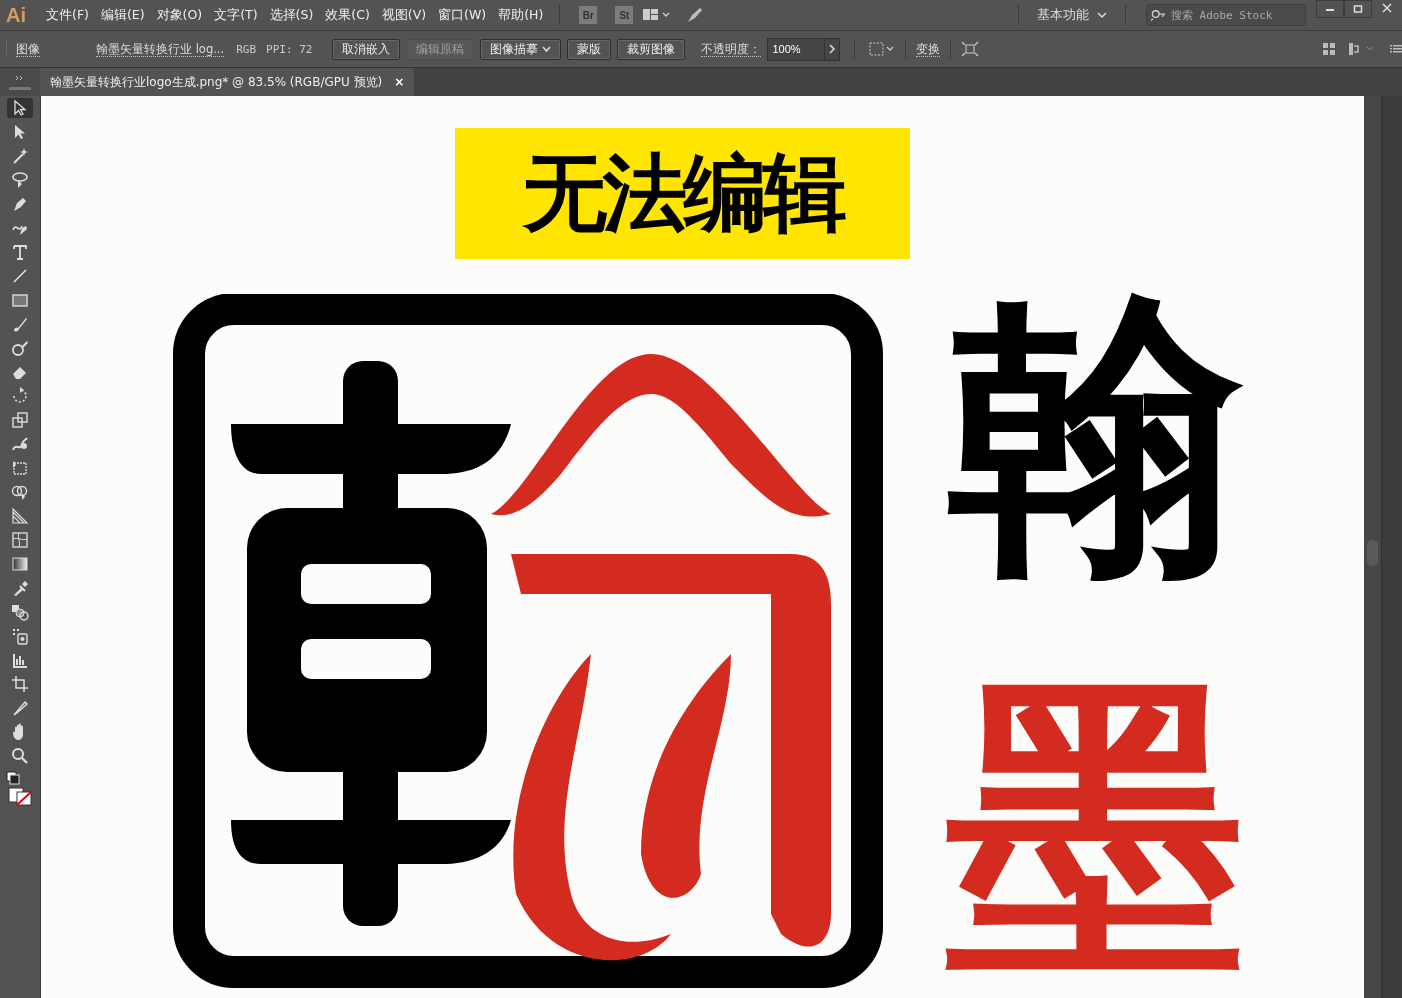 The width and height of the screenshot is (1402, 998). I want to click on gradient-tool-icon, so click(20, 564).